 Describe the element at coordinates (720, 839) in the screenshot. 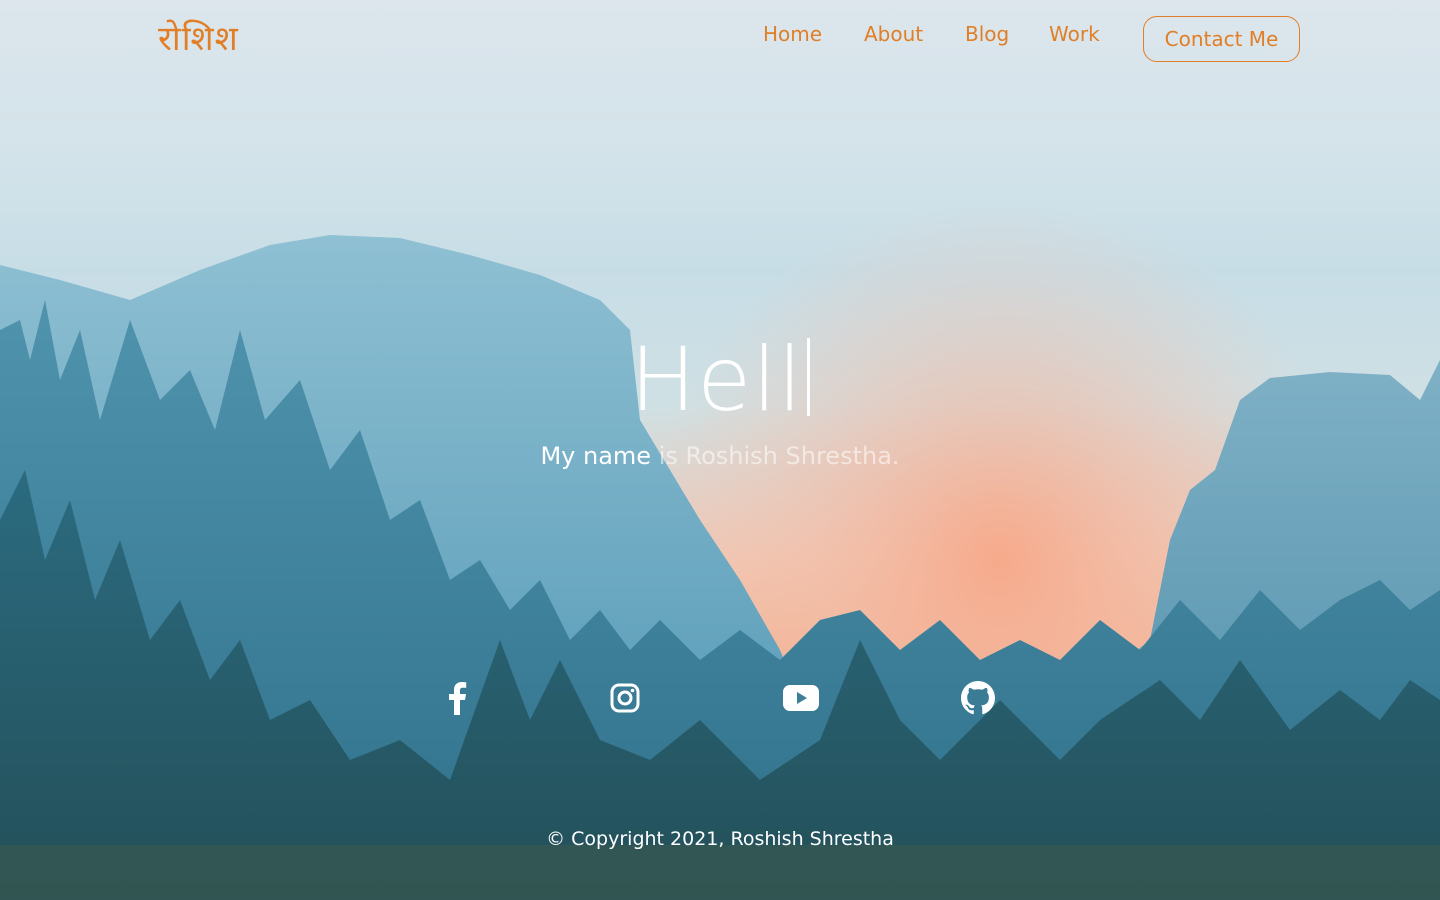

I see `copyright-text: © Copyright 2021, Roshish Shrestha` at that location.